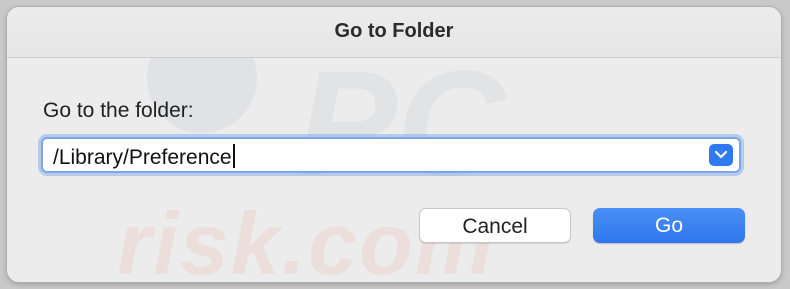 The image size is (790, 289). I want to click on folder-prompt-label: Go to the folder:, so click(118, 110).